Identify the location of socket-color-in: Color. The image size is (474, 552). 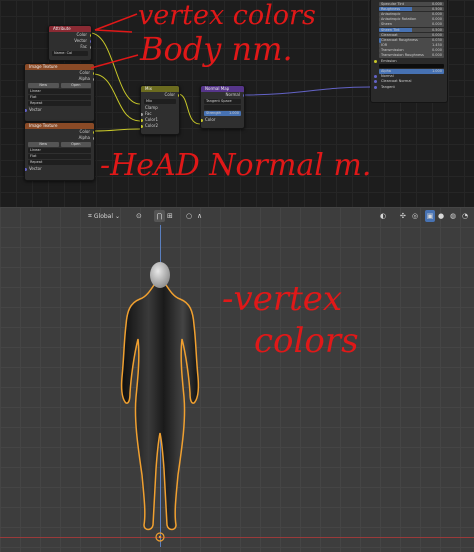
(222, 120).